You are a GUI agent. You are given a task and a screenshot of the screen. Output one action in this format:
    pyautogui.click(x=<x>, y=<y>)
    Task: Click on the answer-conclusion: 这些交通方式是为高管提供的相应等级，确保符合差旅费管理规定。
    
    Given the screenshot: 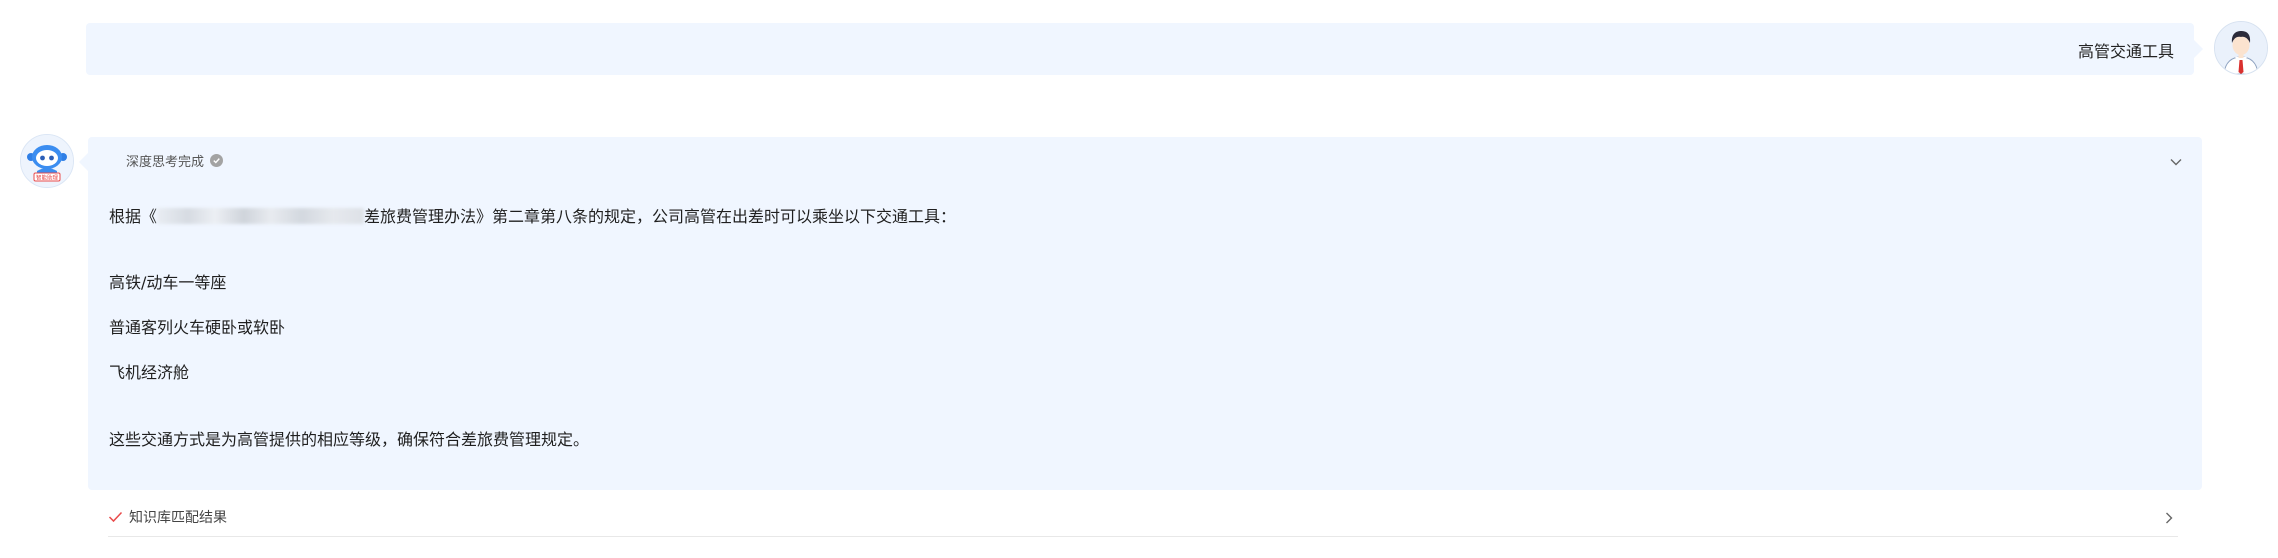 What is the action you would take?
    pyautogui.click(x=349, y=439)
    